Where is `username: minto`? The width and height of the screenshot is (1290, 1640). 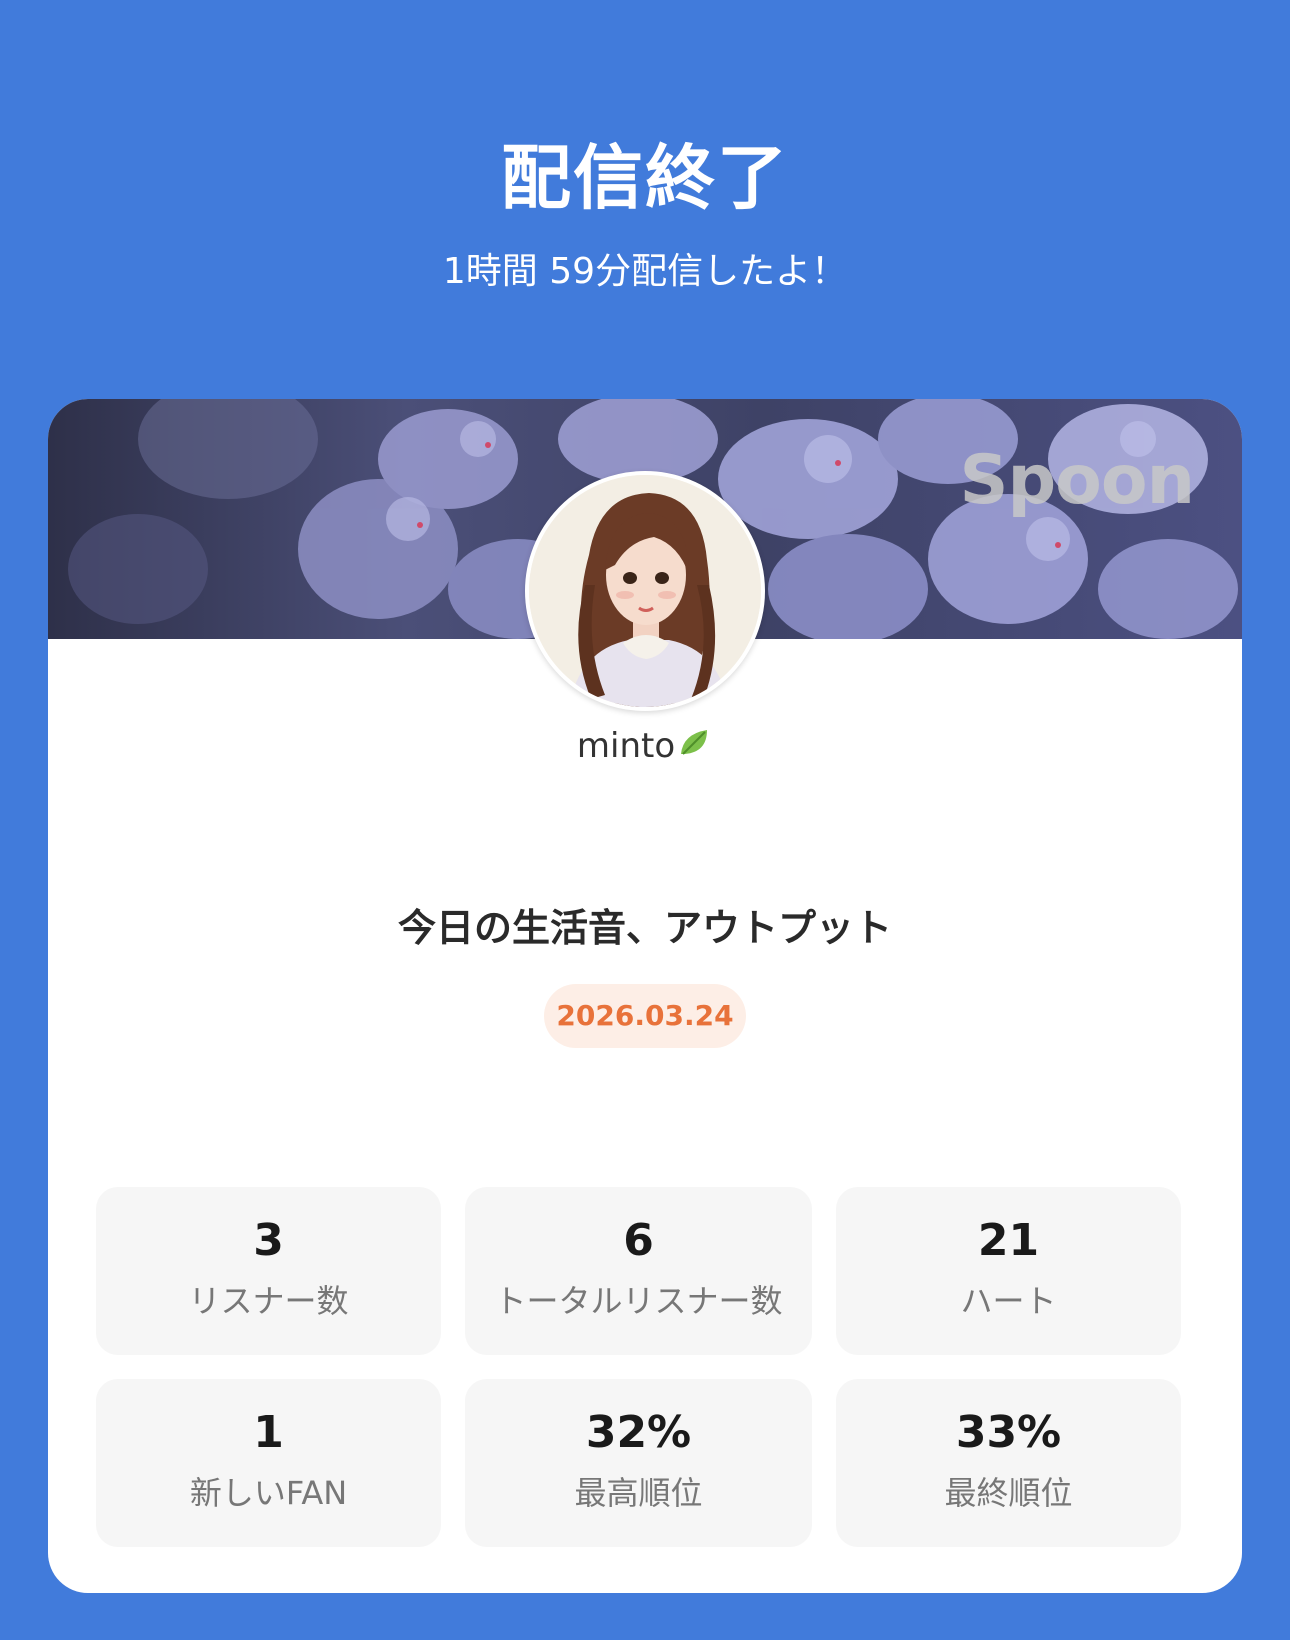 username: minto is located at coordinates (645, 747).